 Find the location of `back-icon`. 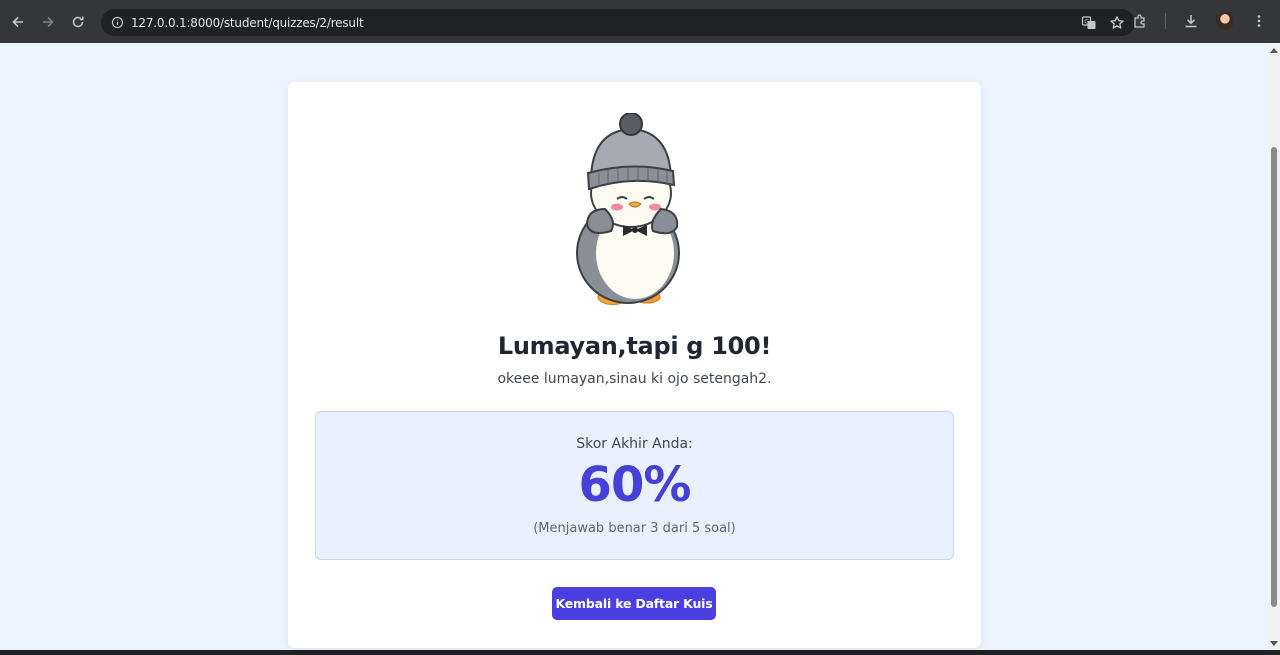

back-icon is located at coordinates (18, 22).